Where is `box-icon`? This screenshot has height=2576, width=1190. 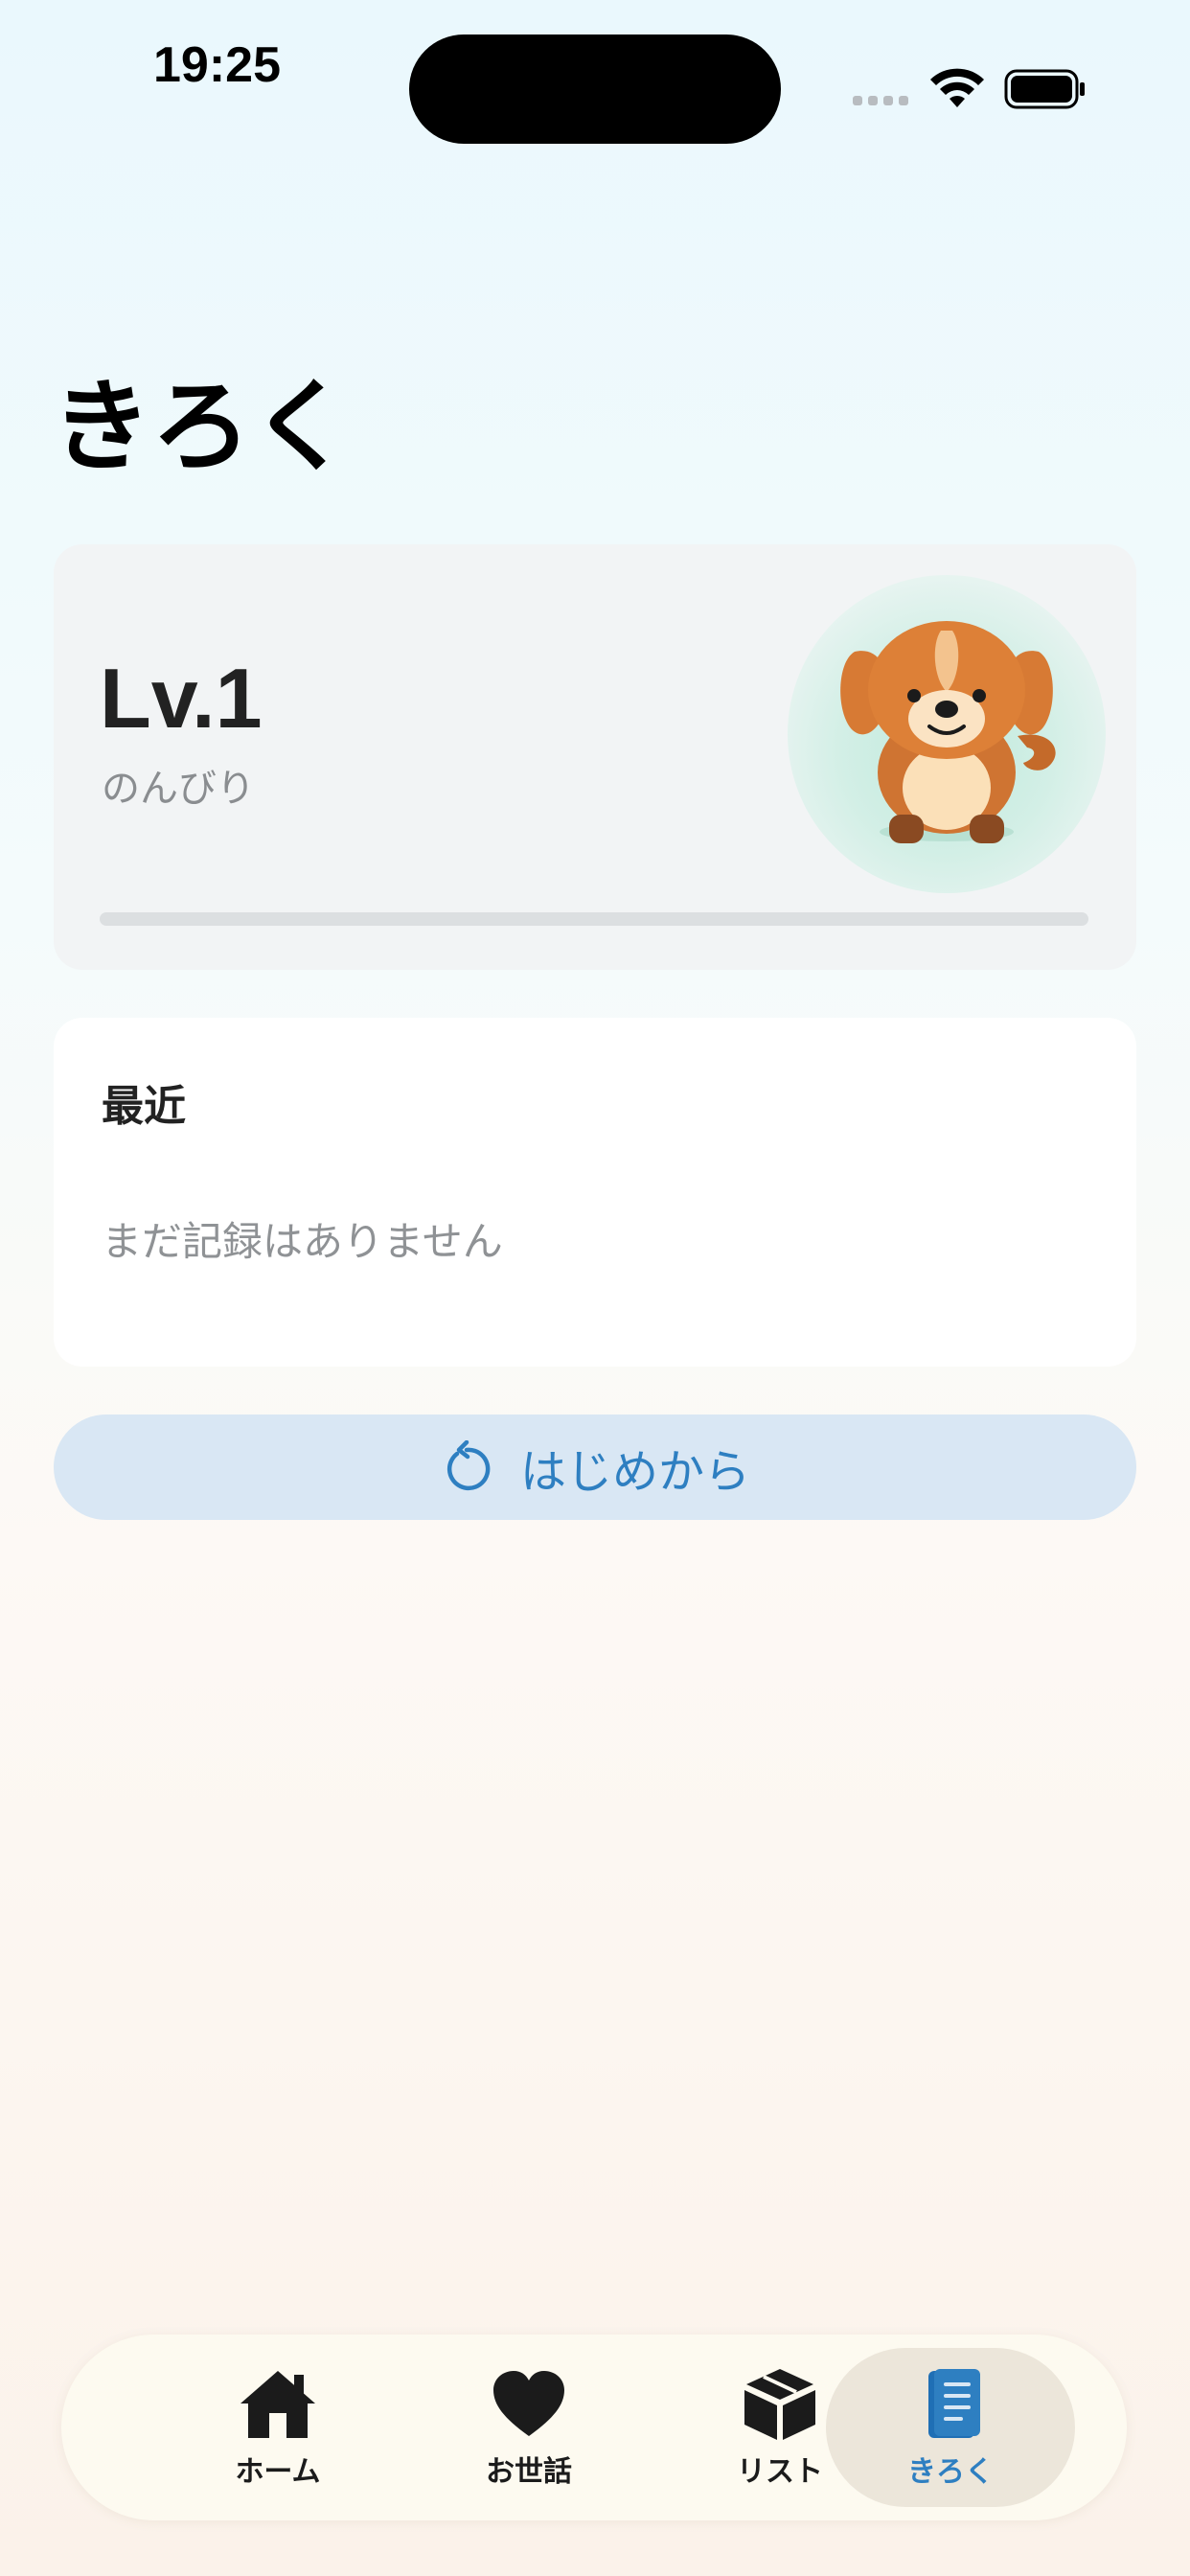 box-icon is located at coordinates (779, 2404).